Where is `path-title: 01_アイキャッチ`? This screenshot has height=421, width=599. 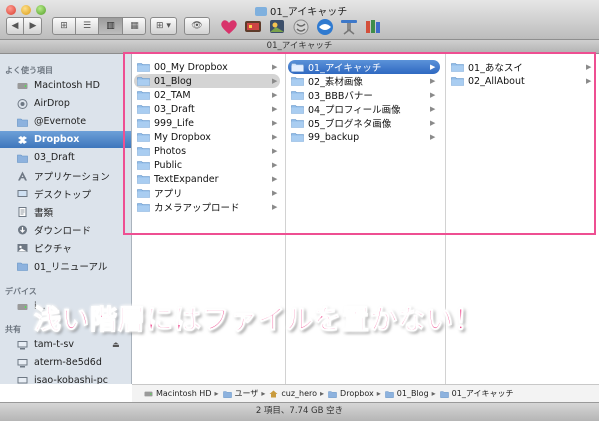
path-title: 01_アイキャッチ is located at coordinates (299, 46).